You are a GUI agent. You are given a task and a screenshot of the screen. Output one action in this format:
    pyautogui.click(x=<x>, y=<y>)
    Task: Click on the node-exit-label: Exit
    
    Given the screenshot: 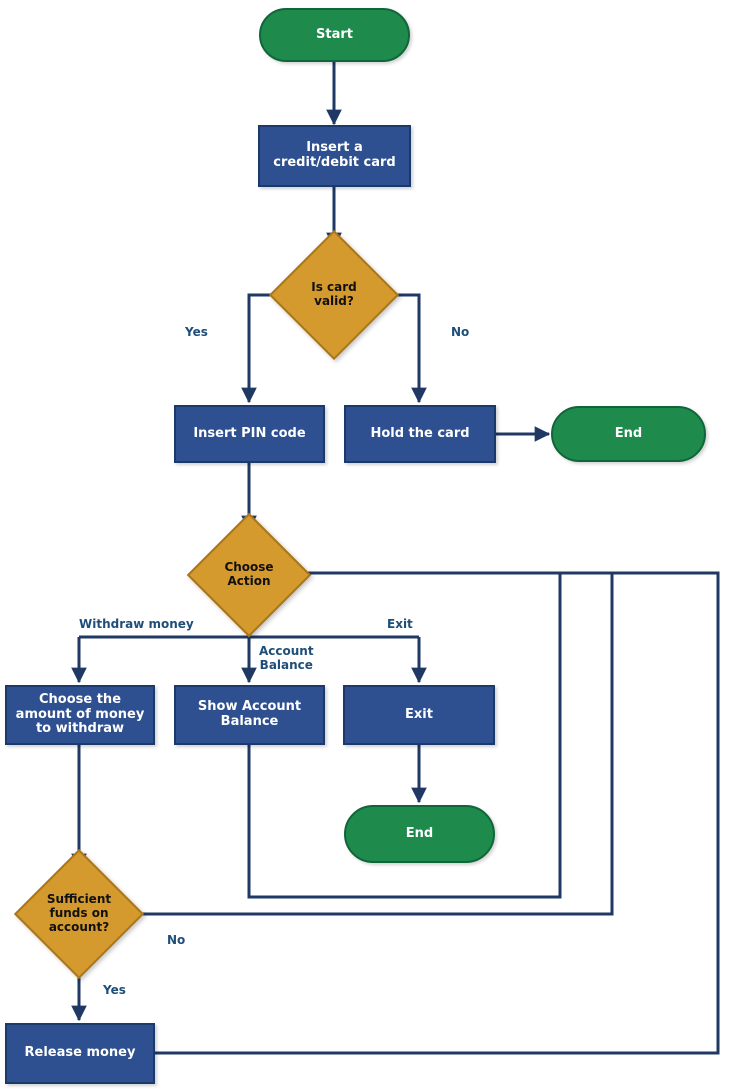 What is the action you would take?
    pyautogui.click(x=419, y=714)
    